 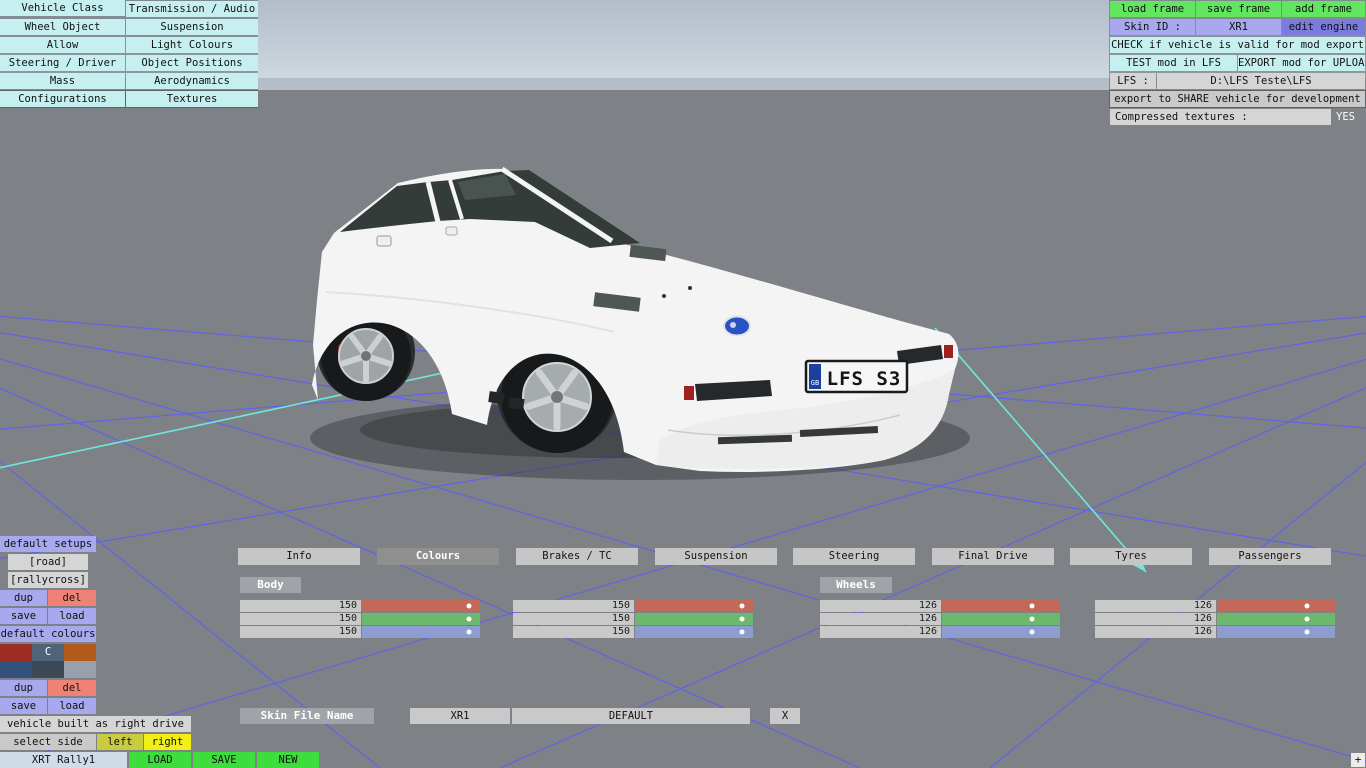 I want to click on wheels1-red-slider, so click(x=1001, y=606).